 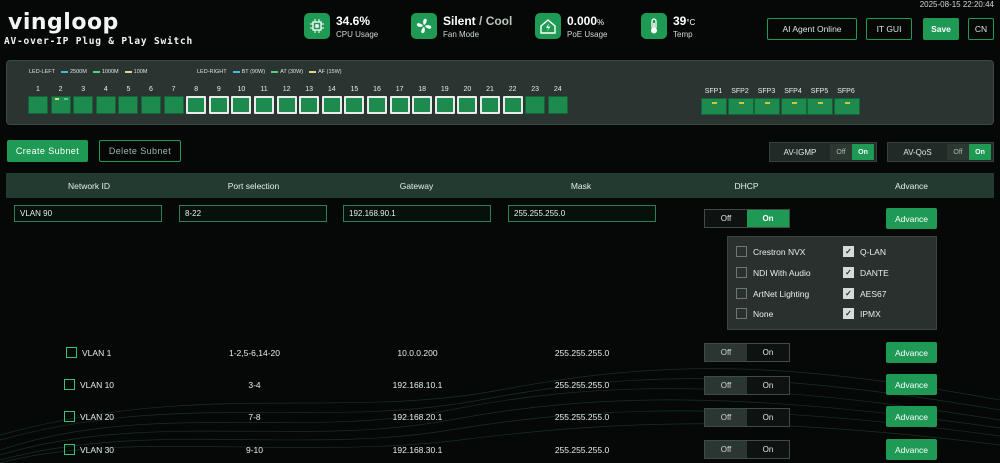 I want to click on protocol-aes67: AES67, so click(x=864, y=293).